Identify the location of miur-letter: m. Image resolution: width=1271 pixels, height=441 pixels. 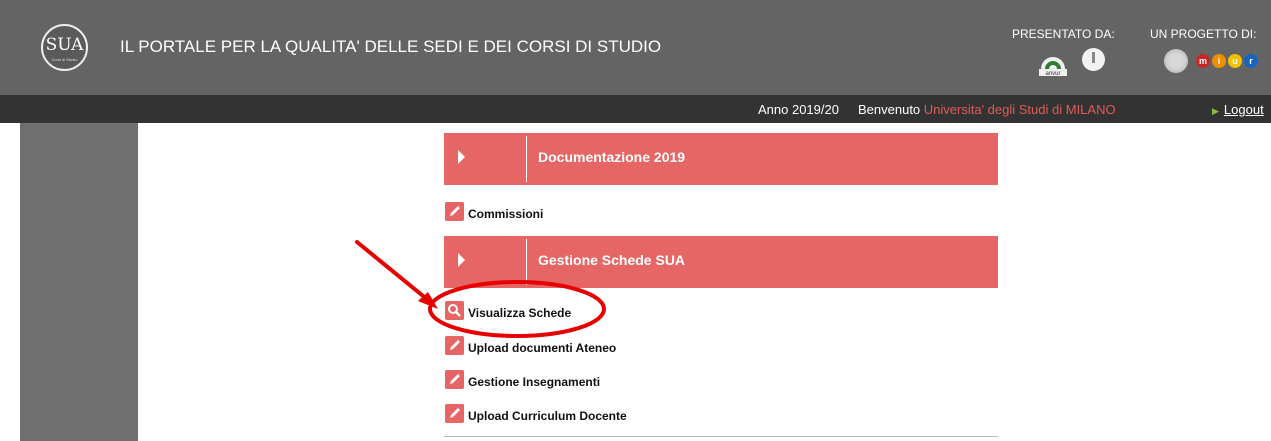
(1203, 61).